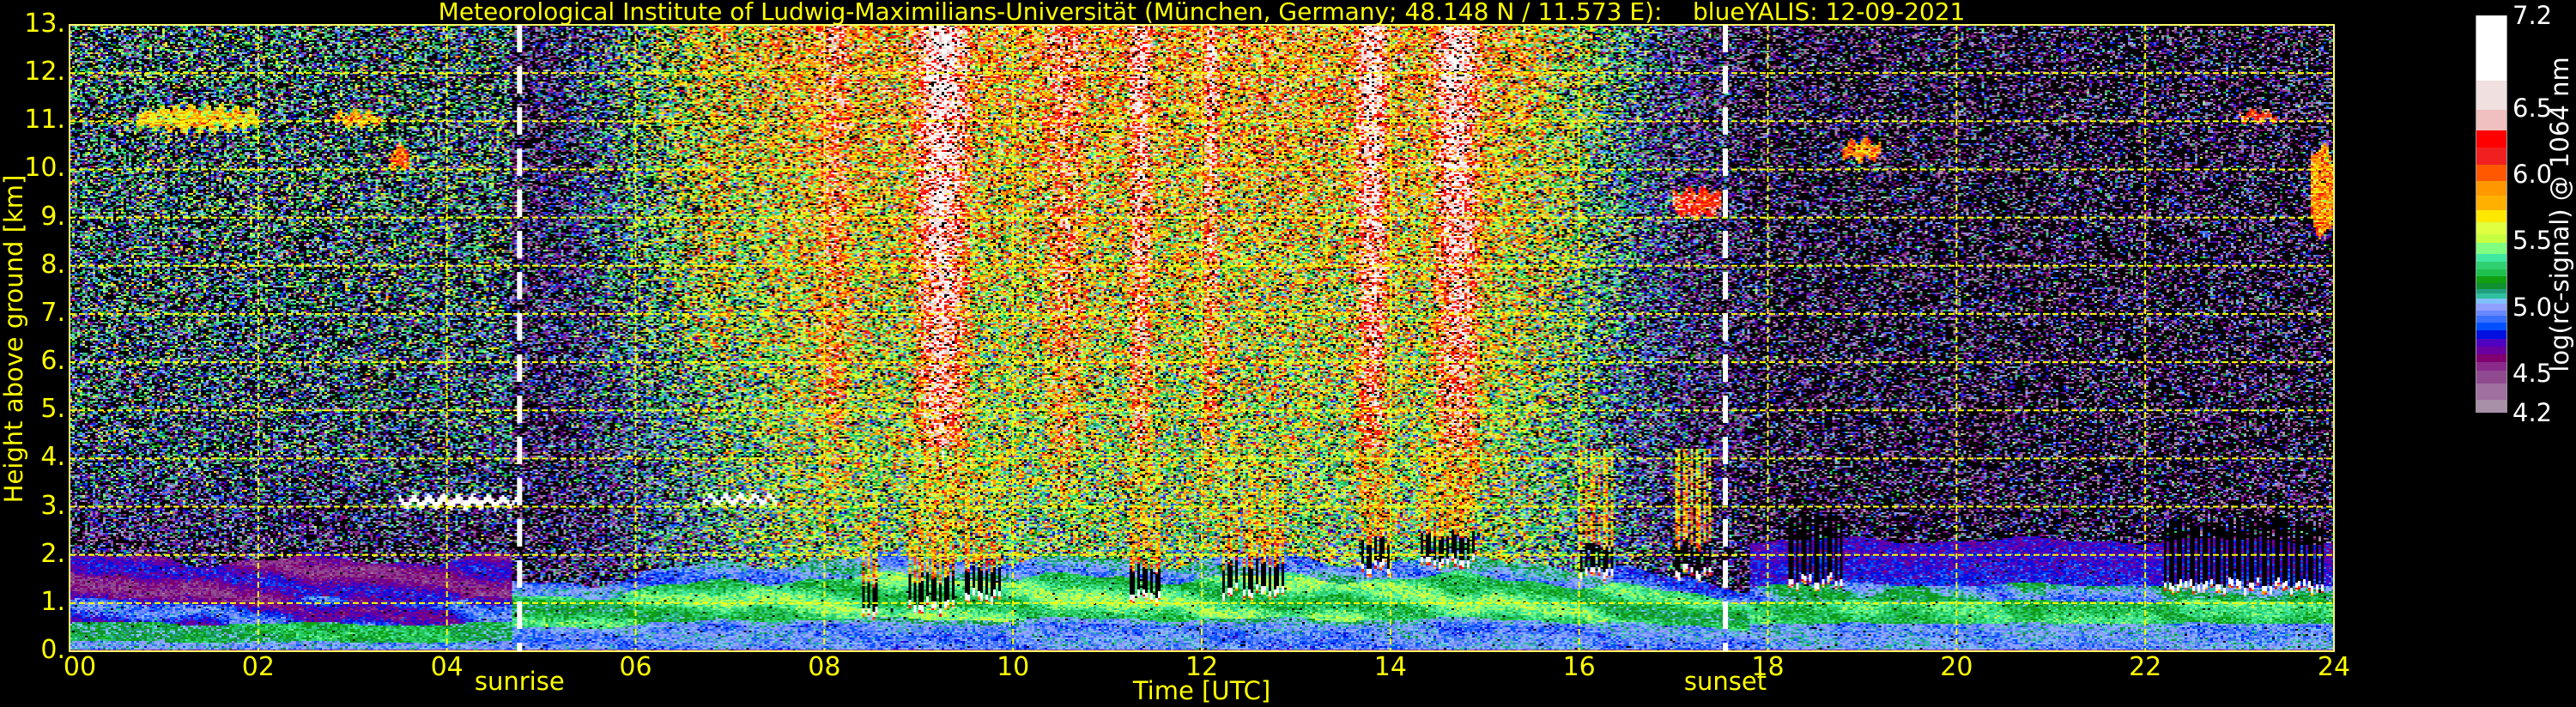 The image size is (2576, 707). Describe the element at coordinates (80, 667) in the screenshot. I see `x-tick-label: 00` at that location.